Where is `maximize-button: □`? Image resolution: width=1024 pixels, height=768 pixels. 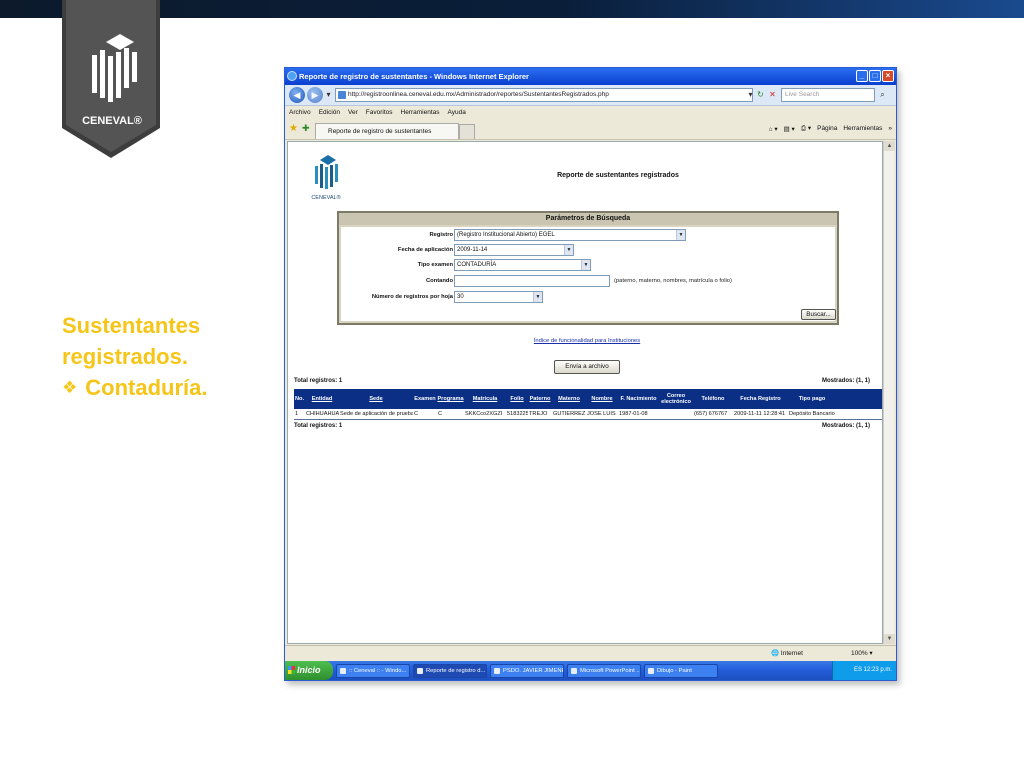
maximize-button: □ is located at coordinates (875, 76).